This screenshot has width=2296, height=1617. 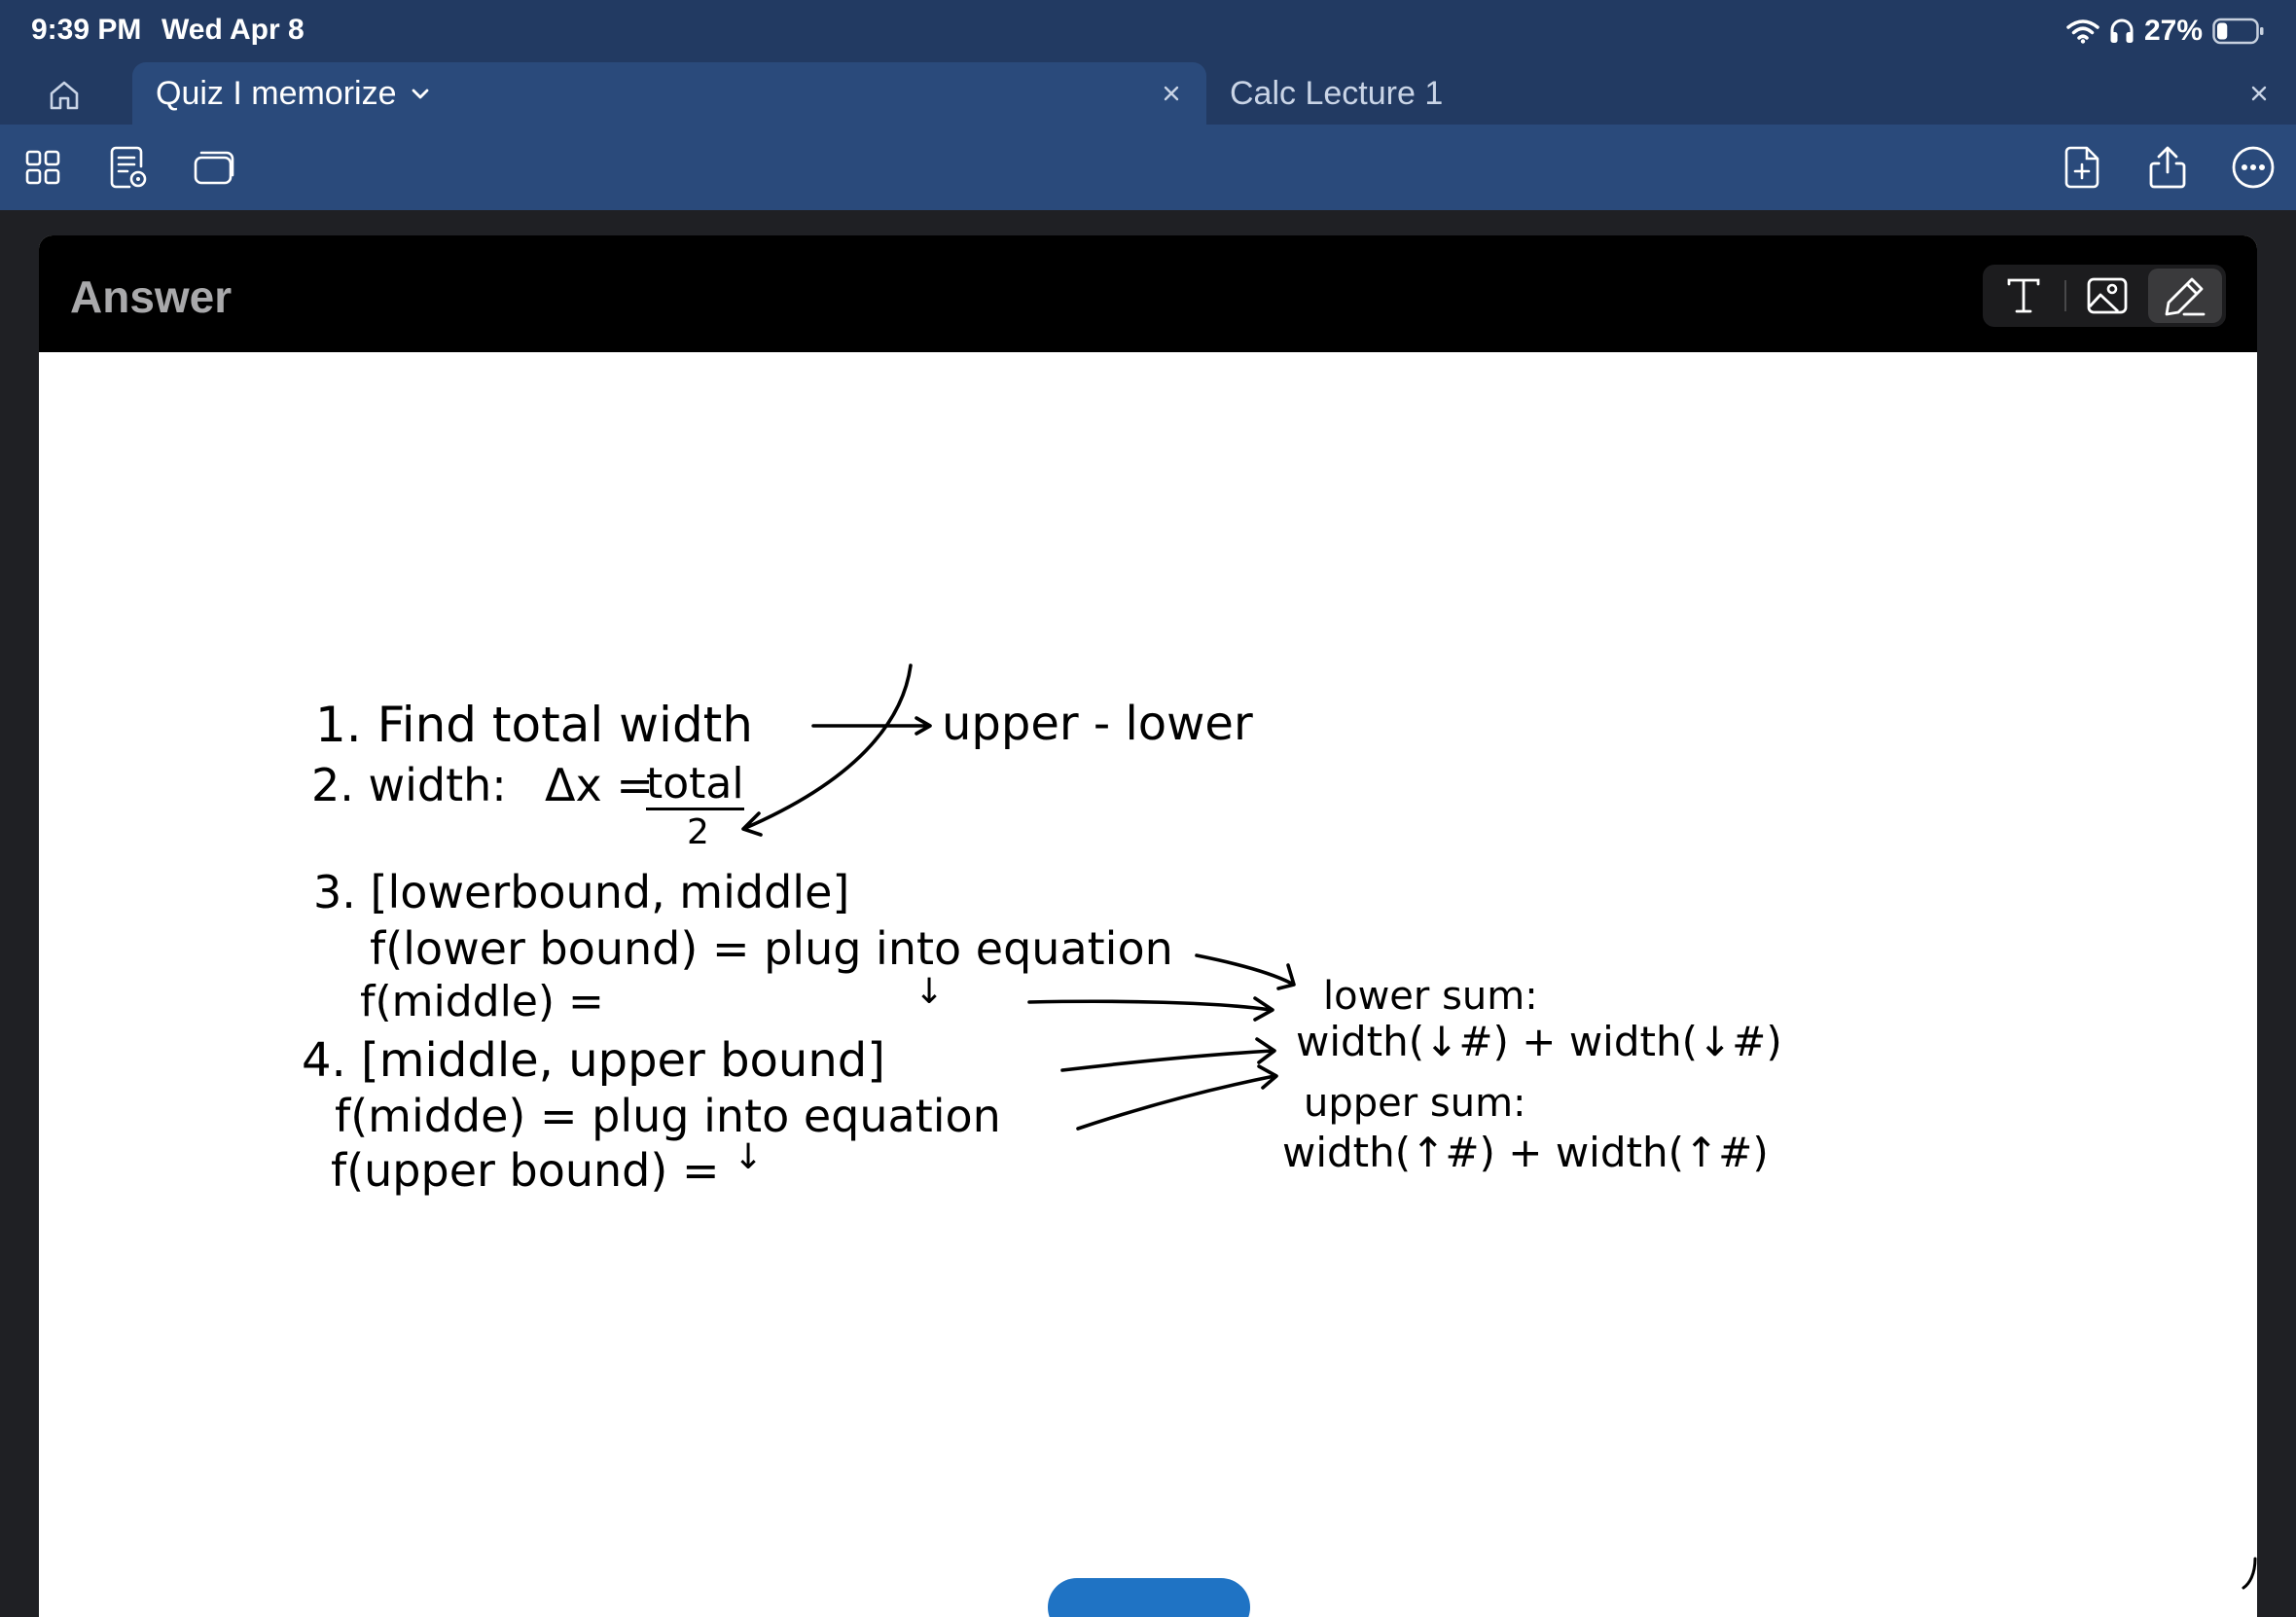 I want to click on image-mode-icon, so click(x=2107, y=296).